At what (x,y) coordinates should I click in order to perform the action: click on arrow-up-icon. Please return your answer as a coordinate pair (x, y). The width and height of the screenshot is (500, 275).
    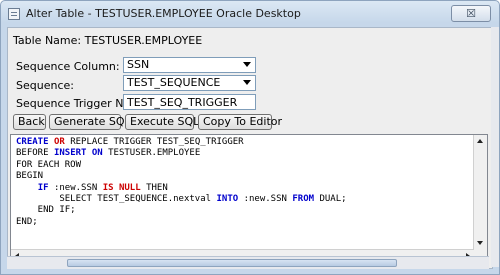
    Looking at the image, I should click on (480, 141).